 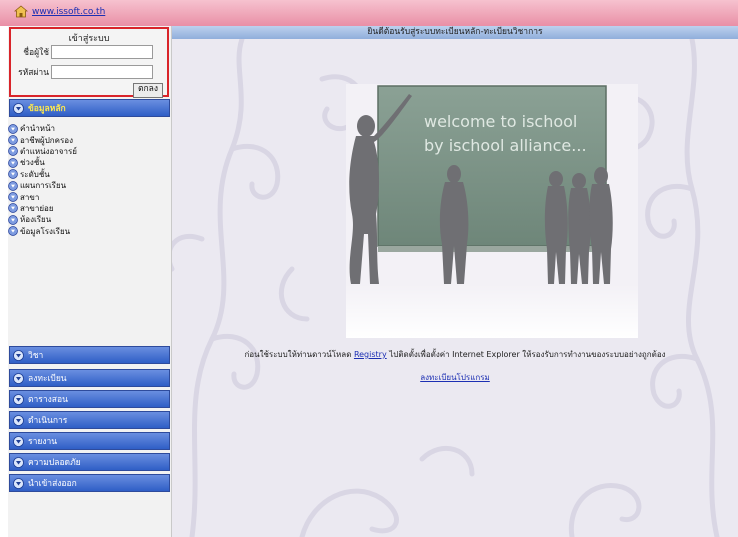 What do you see at coordinates (47, 379) in the screenshot?
I see `section-label: ลงทะเบียน` at bounding box center [47, 379].